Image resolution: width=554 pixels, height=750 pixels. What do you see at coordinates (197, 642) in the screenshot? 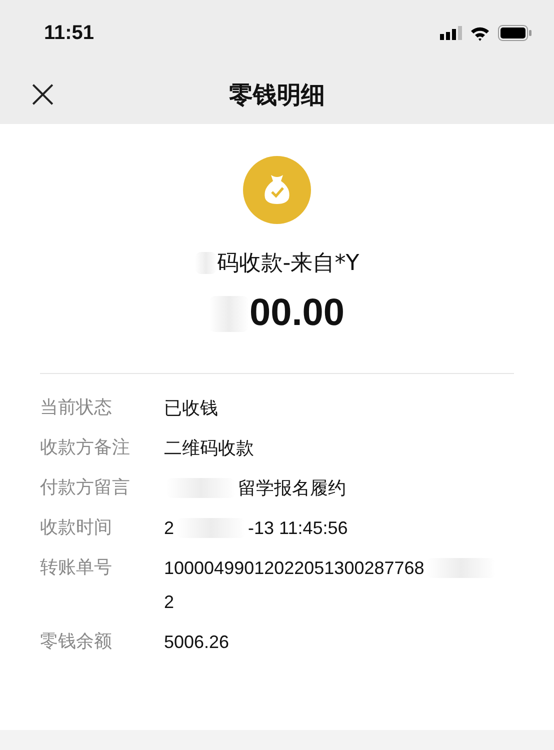
I see `detail-value: 5006.26` at bounding box center [197, 642].